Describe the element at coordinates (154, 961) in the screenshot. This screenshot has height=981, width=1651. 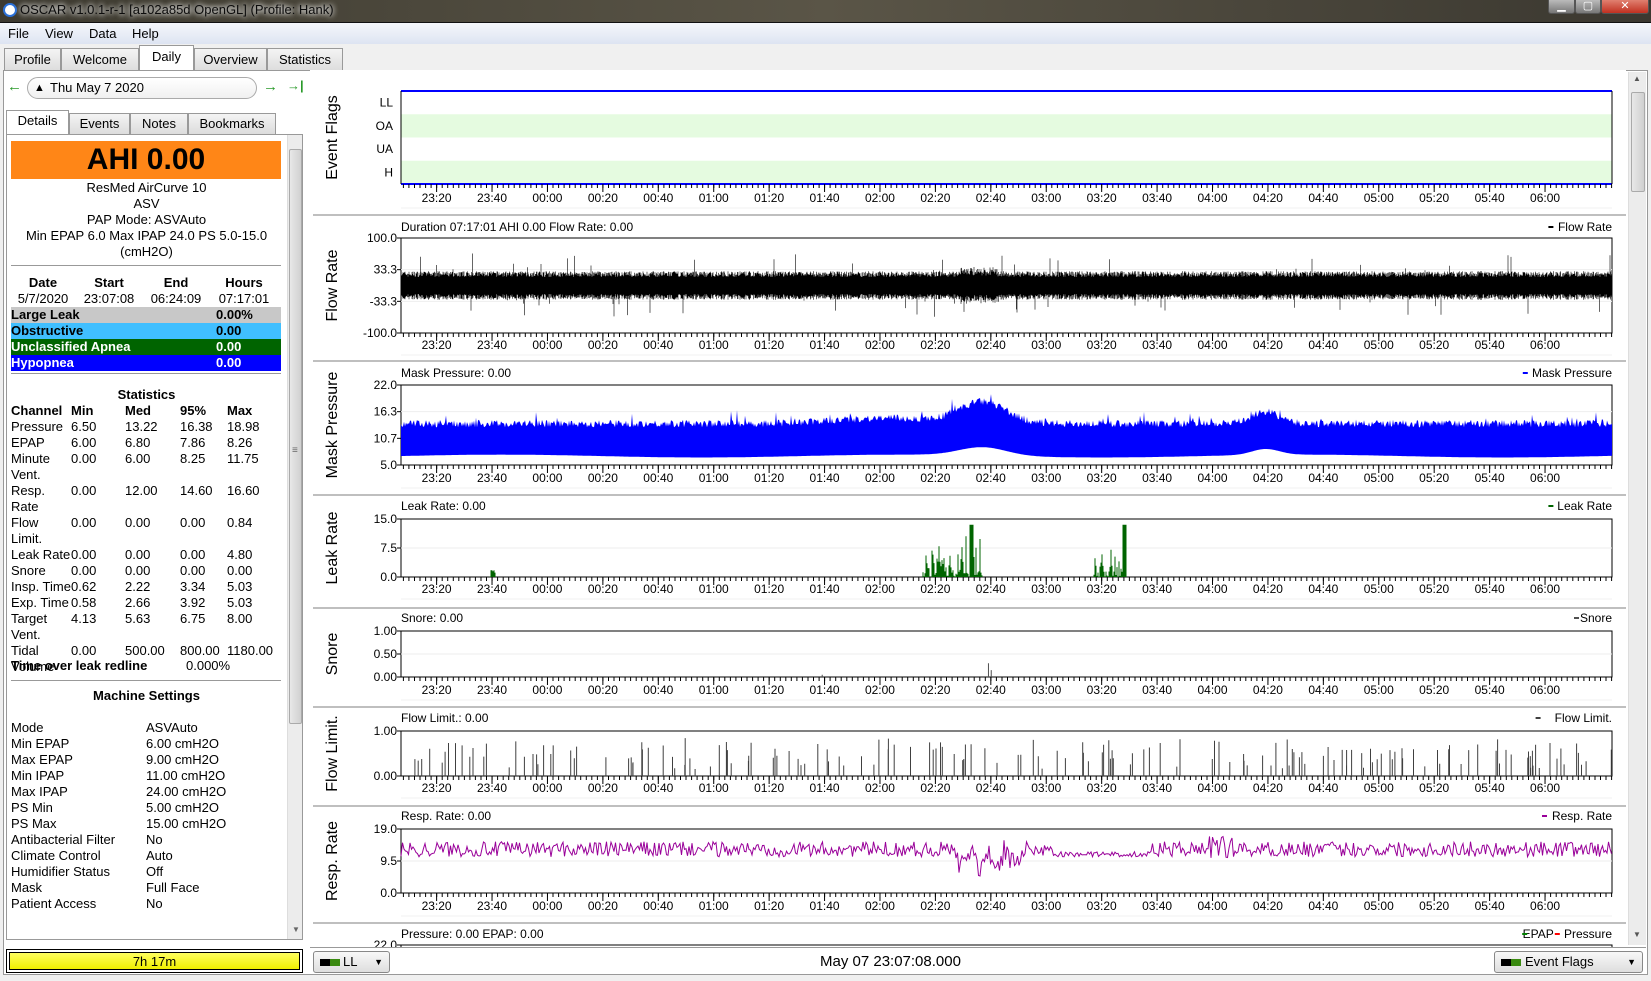
I see `duration-bar: 7h 17m` at that location.